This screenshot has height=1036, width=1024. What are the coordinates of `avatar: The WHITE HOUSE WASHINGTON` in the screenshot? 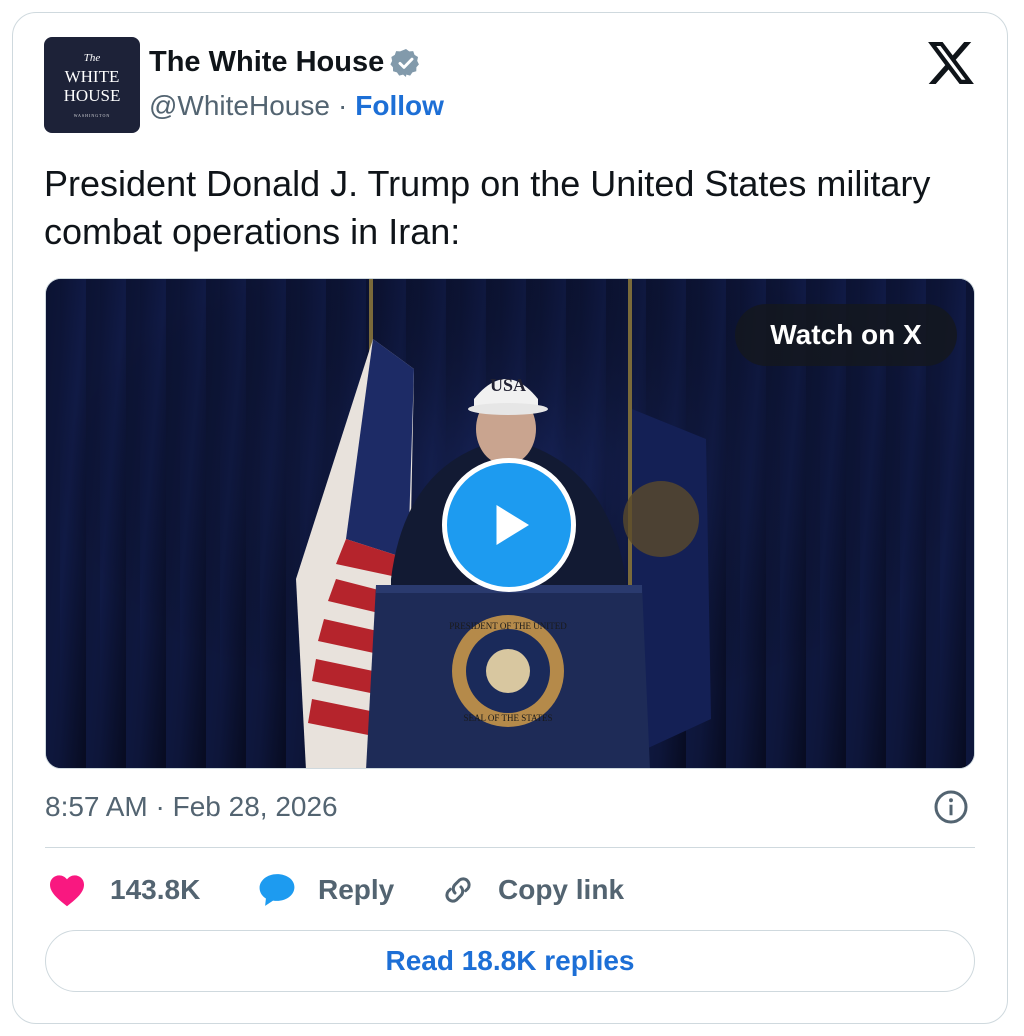 It's located at (92, 85).